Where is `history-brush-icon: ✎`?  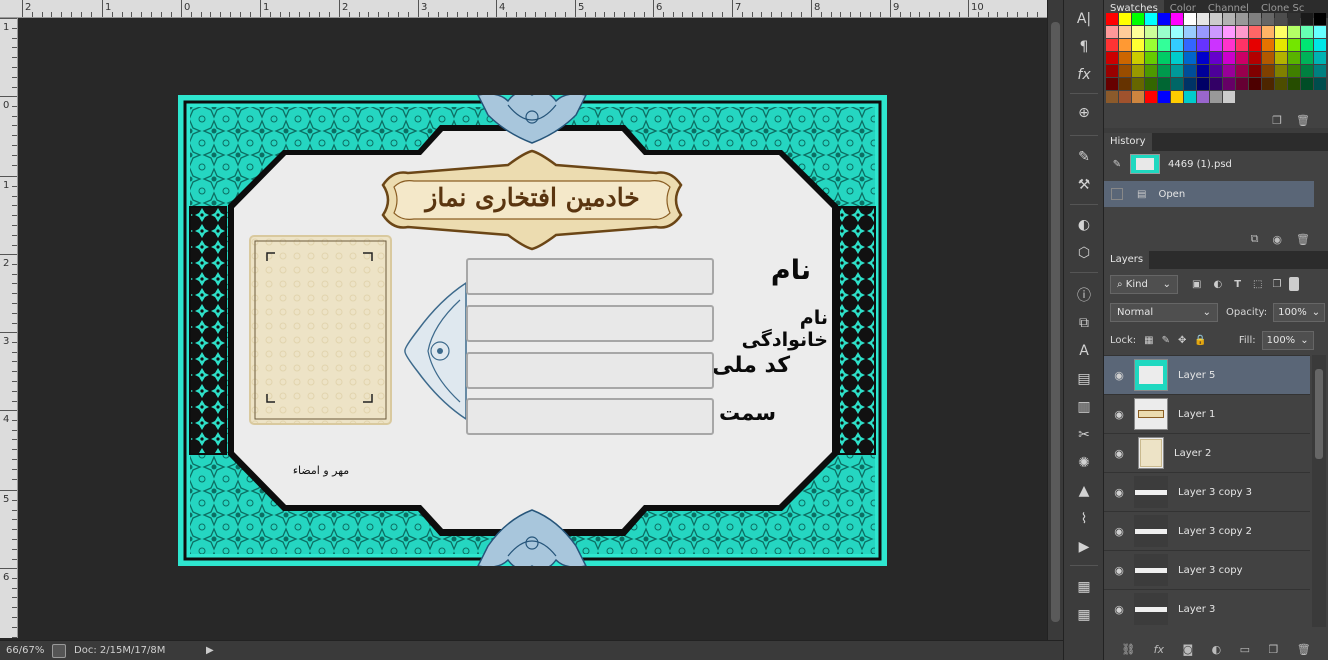 history-brush-icon: ✎ is located at coordinates (1117, 164).